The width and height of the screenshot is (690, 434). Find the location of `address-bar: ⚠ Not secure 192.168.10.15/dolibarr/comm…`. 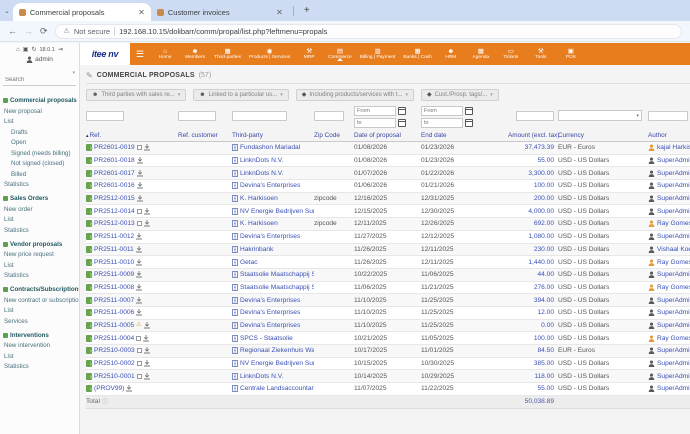

address-bar: ⚠ Not secure 192.168.10.15/dolibarr/comm… is located at coordinates (368, 31).